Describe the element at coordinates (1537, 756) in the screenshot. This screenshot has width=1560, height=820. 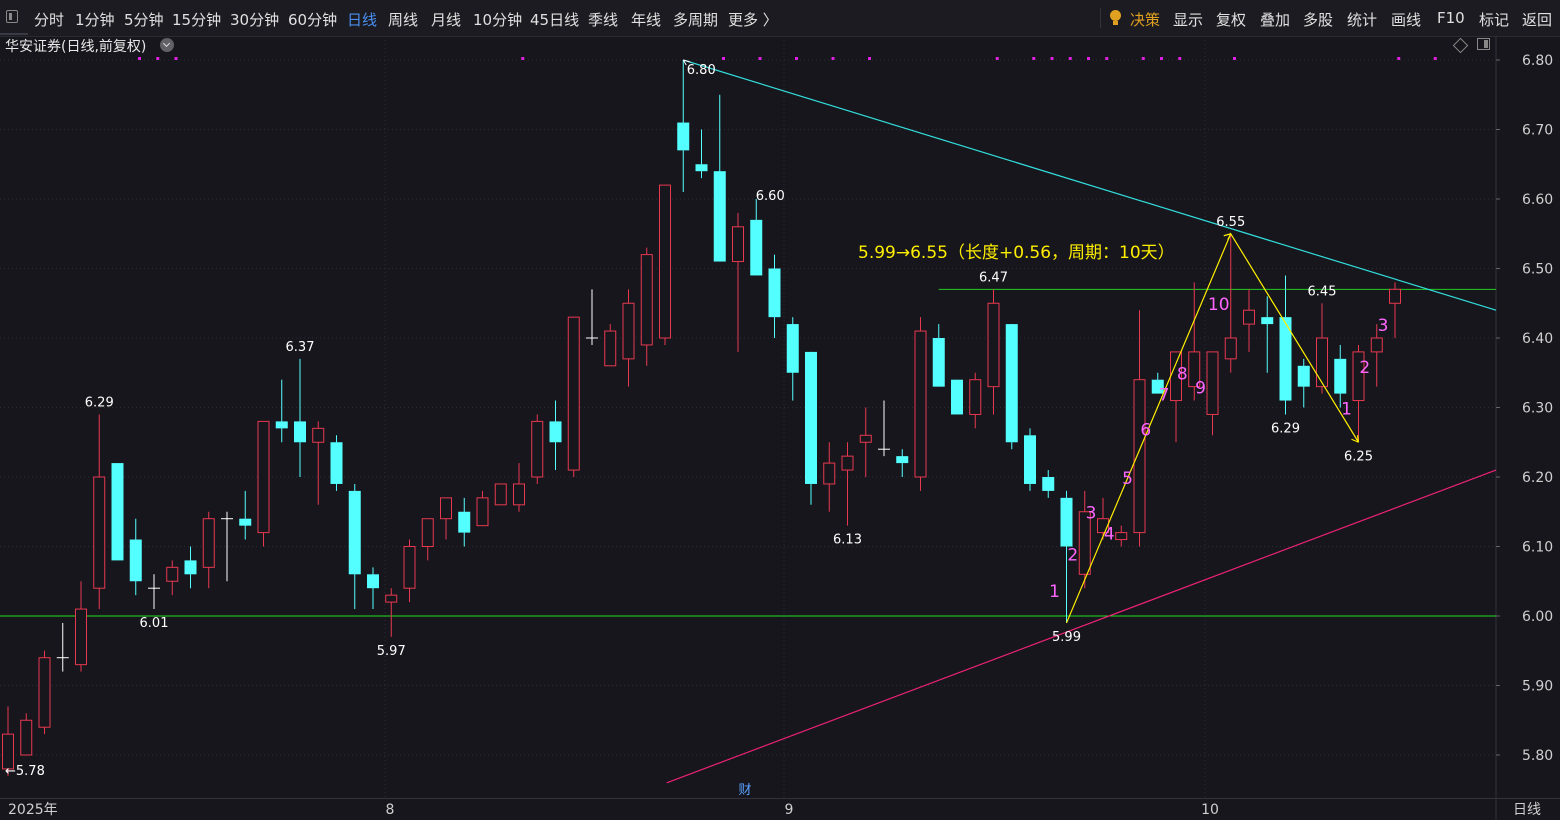
I see `y-tick-label: 5.80` at that location.